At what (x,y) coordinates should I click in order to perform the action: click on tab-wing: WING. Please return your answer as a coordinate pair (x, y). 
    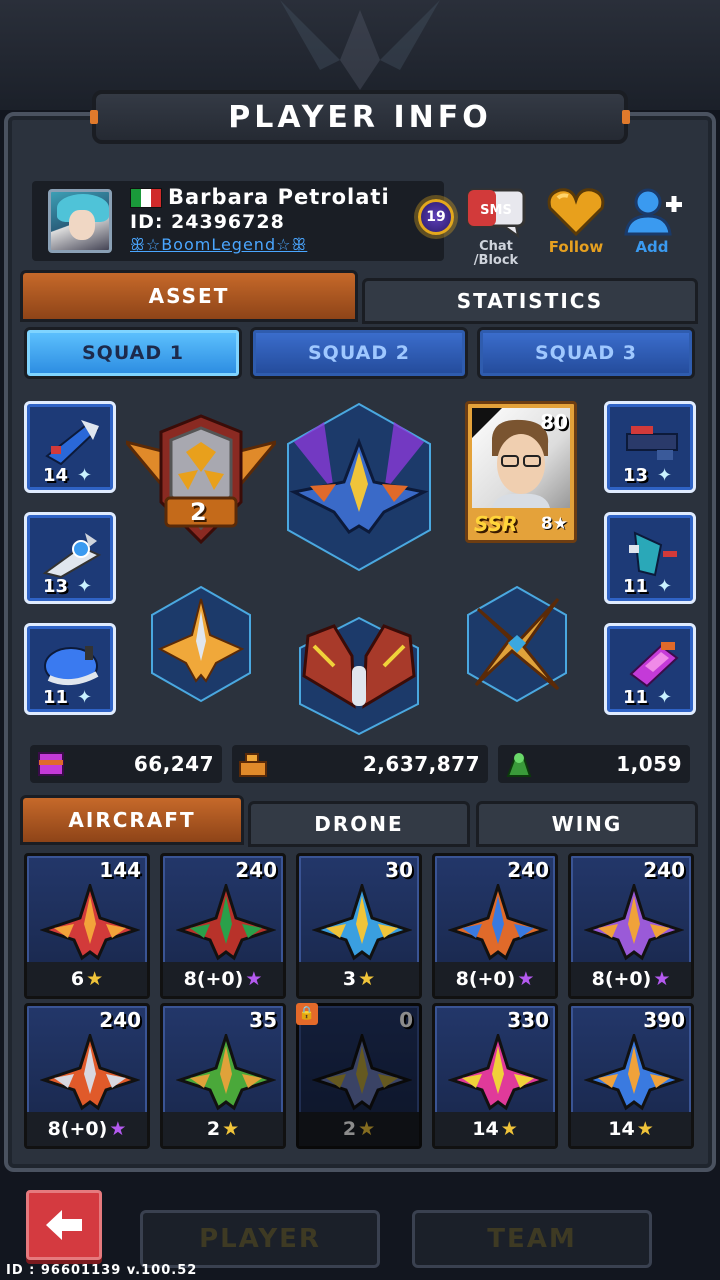
    Looking at the image, I should click on (587, 824).